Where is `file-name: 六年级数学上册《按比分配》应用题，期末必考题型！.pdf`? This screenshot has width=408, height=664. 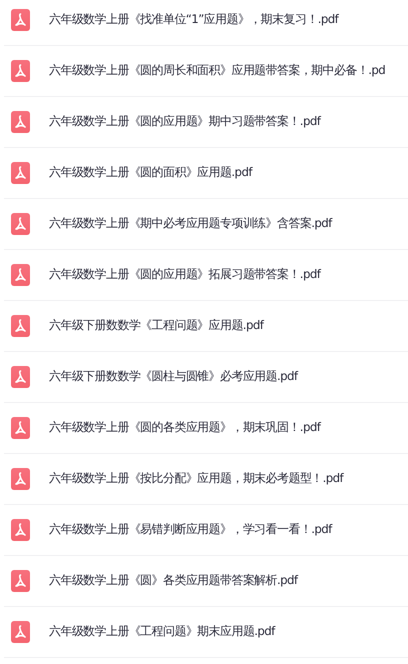
file-name: 六年级数学上册《按比分配》应用题，期末必考题型！.pdf is located at coordinates (196, 479).